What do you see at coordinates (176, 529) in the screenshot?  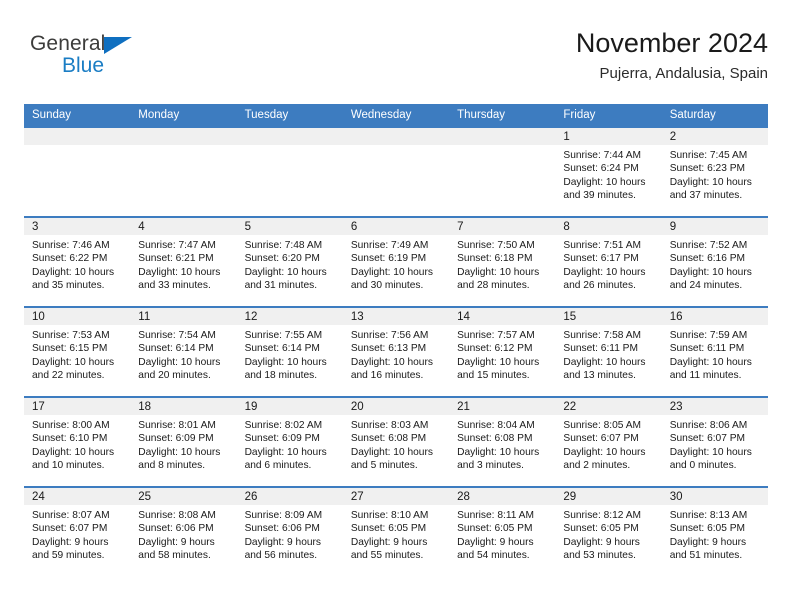 I see `sunset-text: Sunset: 6:06 PM` at bounding box center [176, 529].